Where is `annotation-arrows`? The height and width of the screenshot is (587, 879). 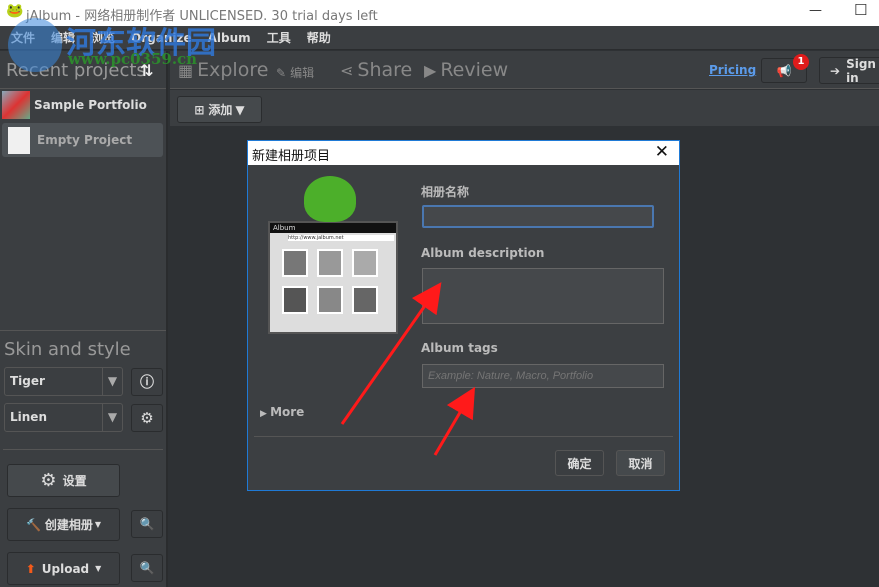 annotation-arrows is located at coordinates (408, 369).